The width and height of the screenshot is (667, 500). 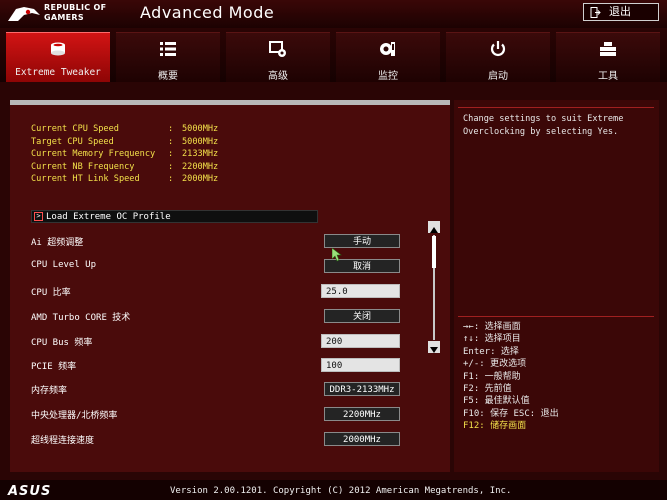 What do you see at coordinates (498, 76) in the screenshot?
I see `tab-label: 启动` at bounding box center [498, 76].